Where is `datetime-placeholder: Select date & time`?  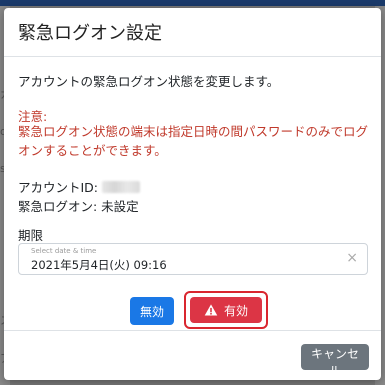
datetime-placeholder: Select date & time is located at coordinates (64, 251).